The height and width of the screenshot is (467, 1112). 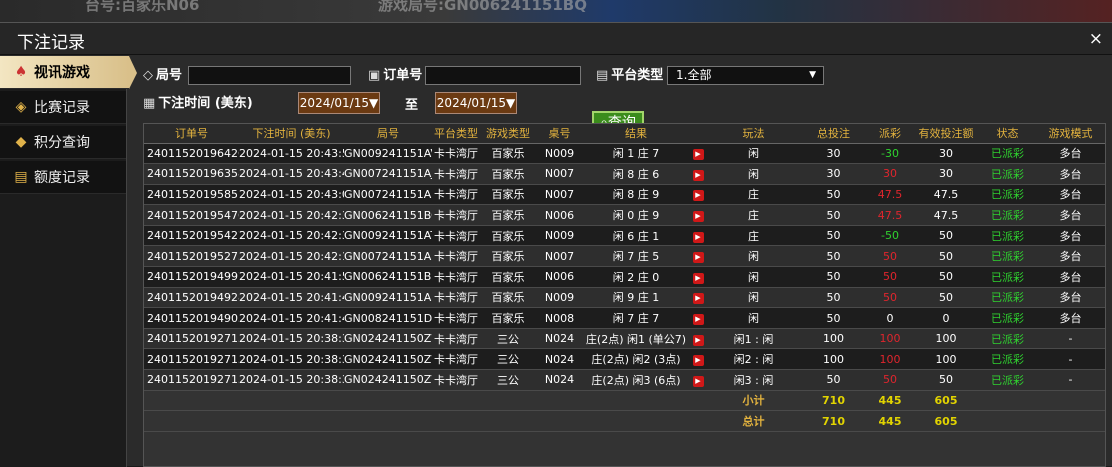 I want to click on result-cell: 闲 8 庄 6, so click(x=636, y=174).